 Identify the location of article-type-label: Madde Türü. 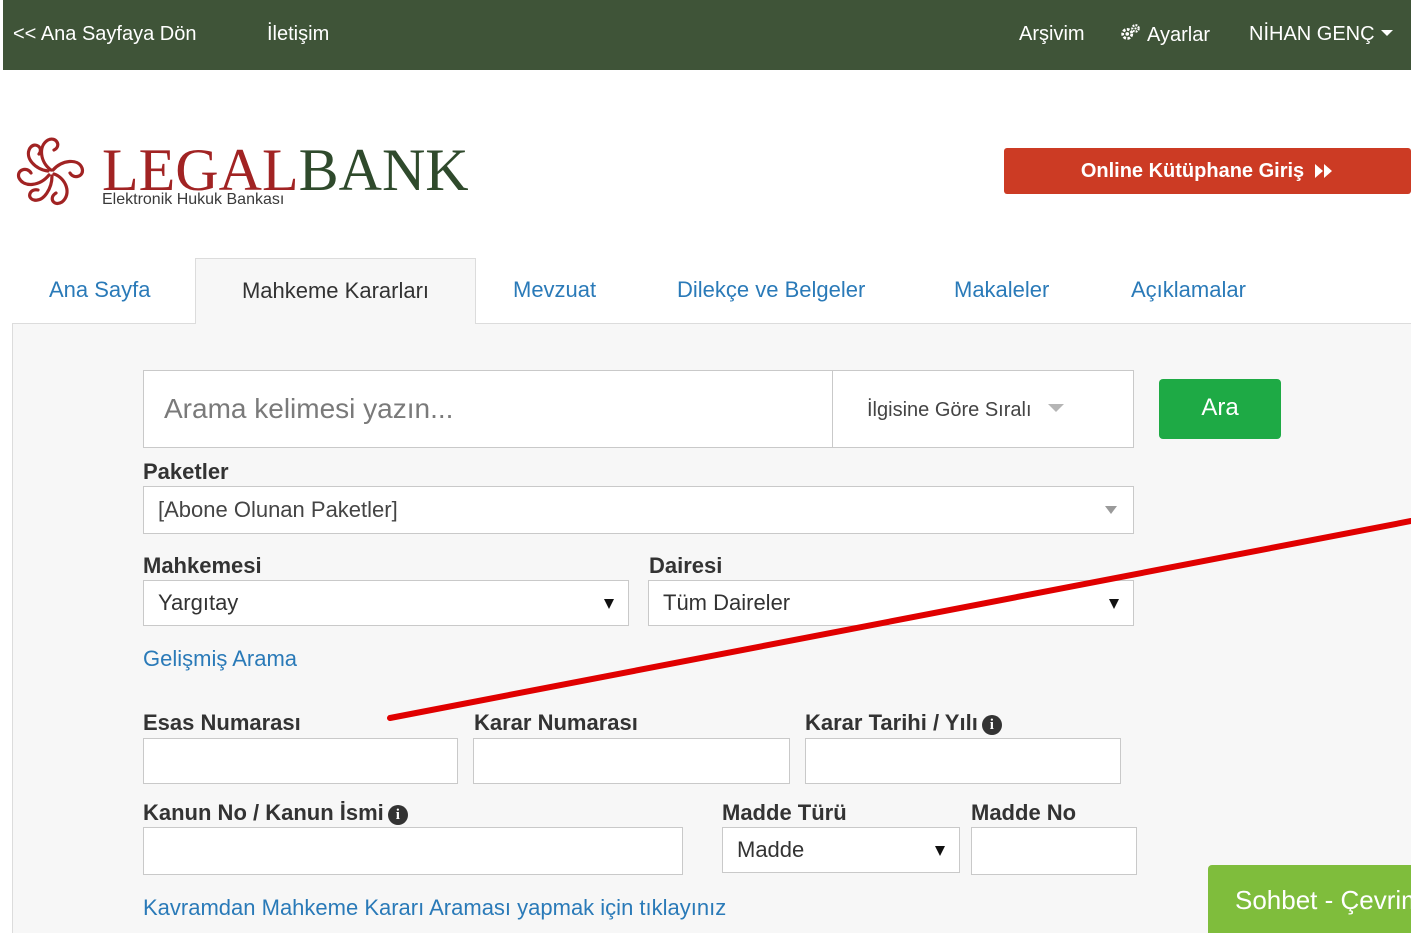
(784, 812).